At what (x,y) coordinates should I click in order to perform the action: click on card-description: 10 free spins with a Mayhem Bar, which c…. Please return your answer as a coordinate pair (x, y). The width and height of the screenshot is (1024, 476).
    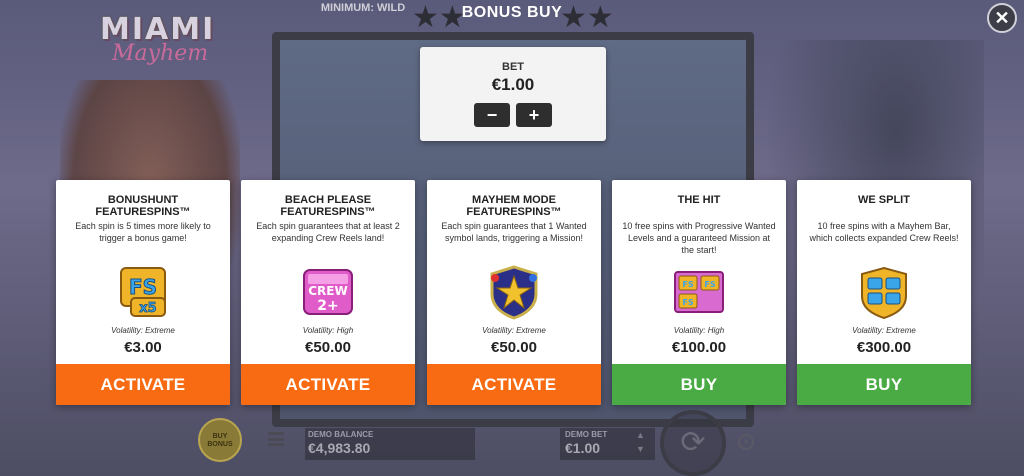
    Looking at the image, I should click on (884, 232).